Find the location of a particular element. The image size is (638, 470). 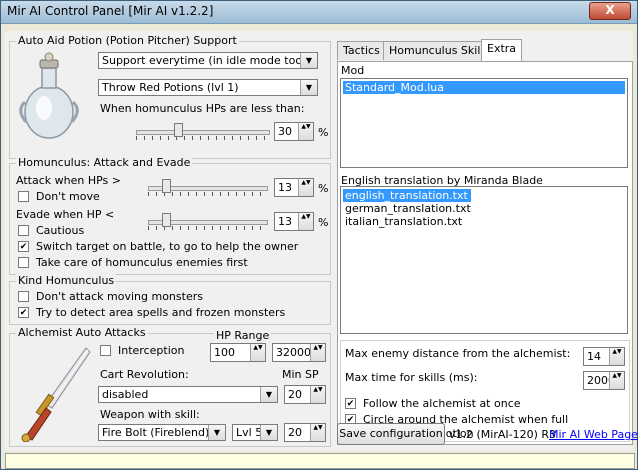

skill-sp-spinner: 20 ▲▼ is located at coordinates (305, 432).